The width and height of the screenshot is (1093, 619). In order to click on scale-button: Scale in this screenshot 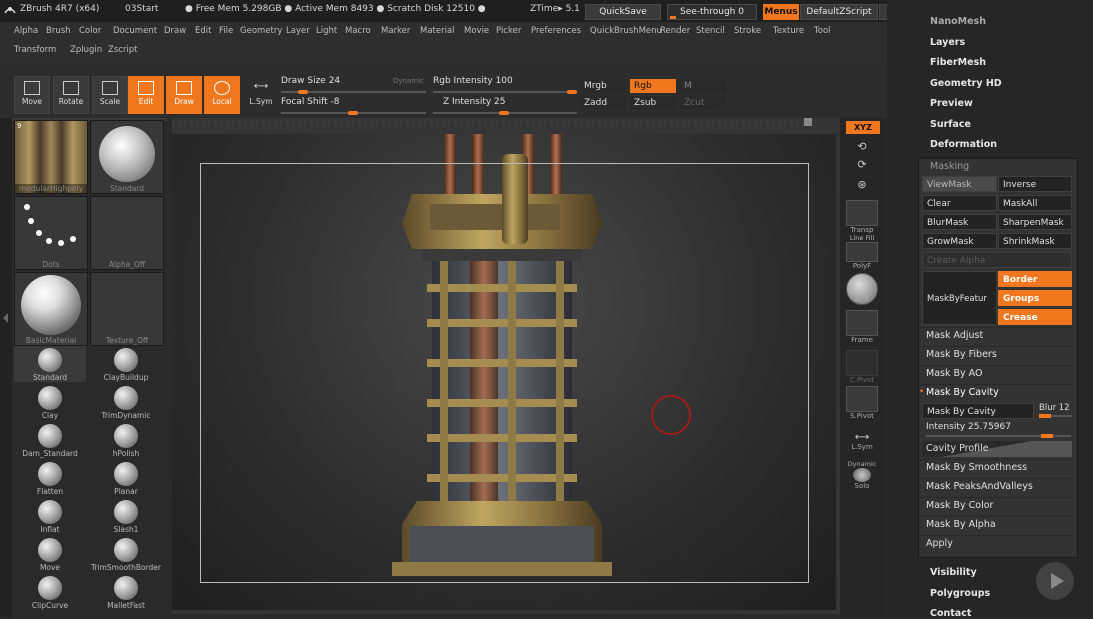, I will do `click(110, 95)`.